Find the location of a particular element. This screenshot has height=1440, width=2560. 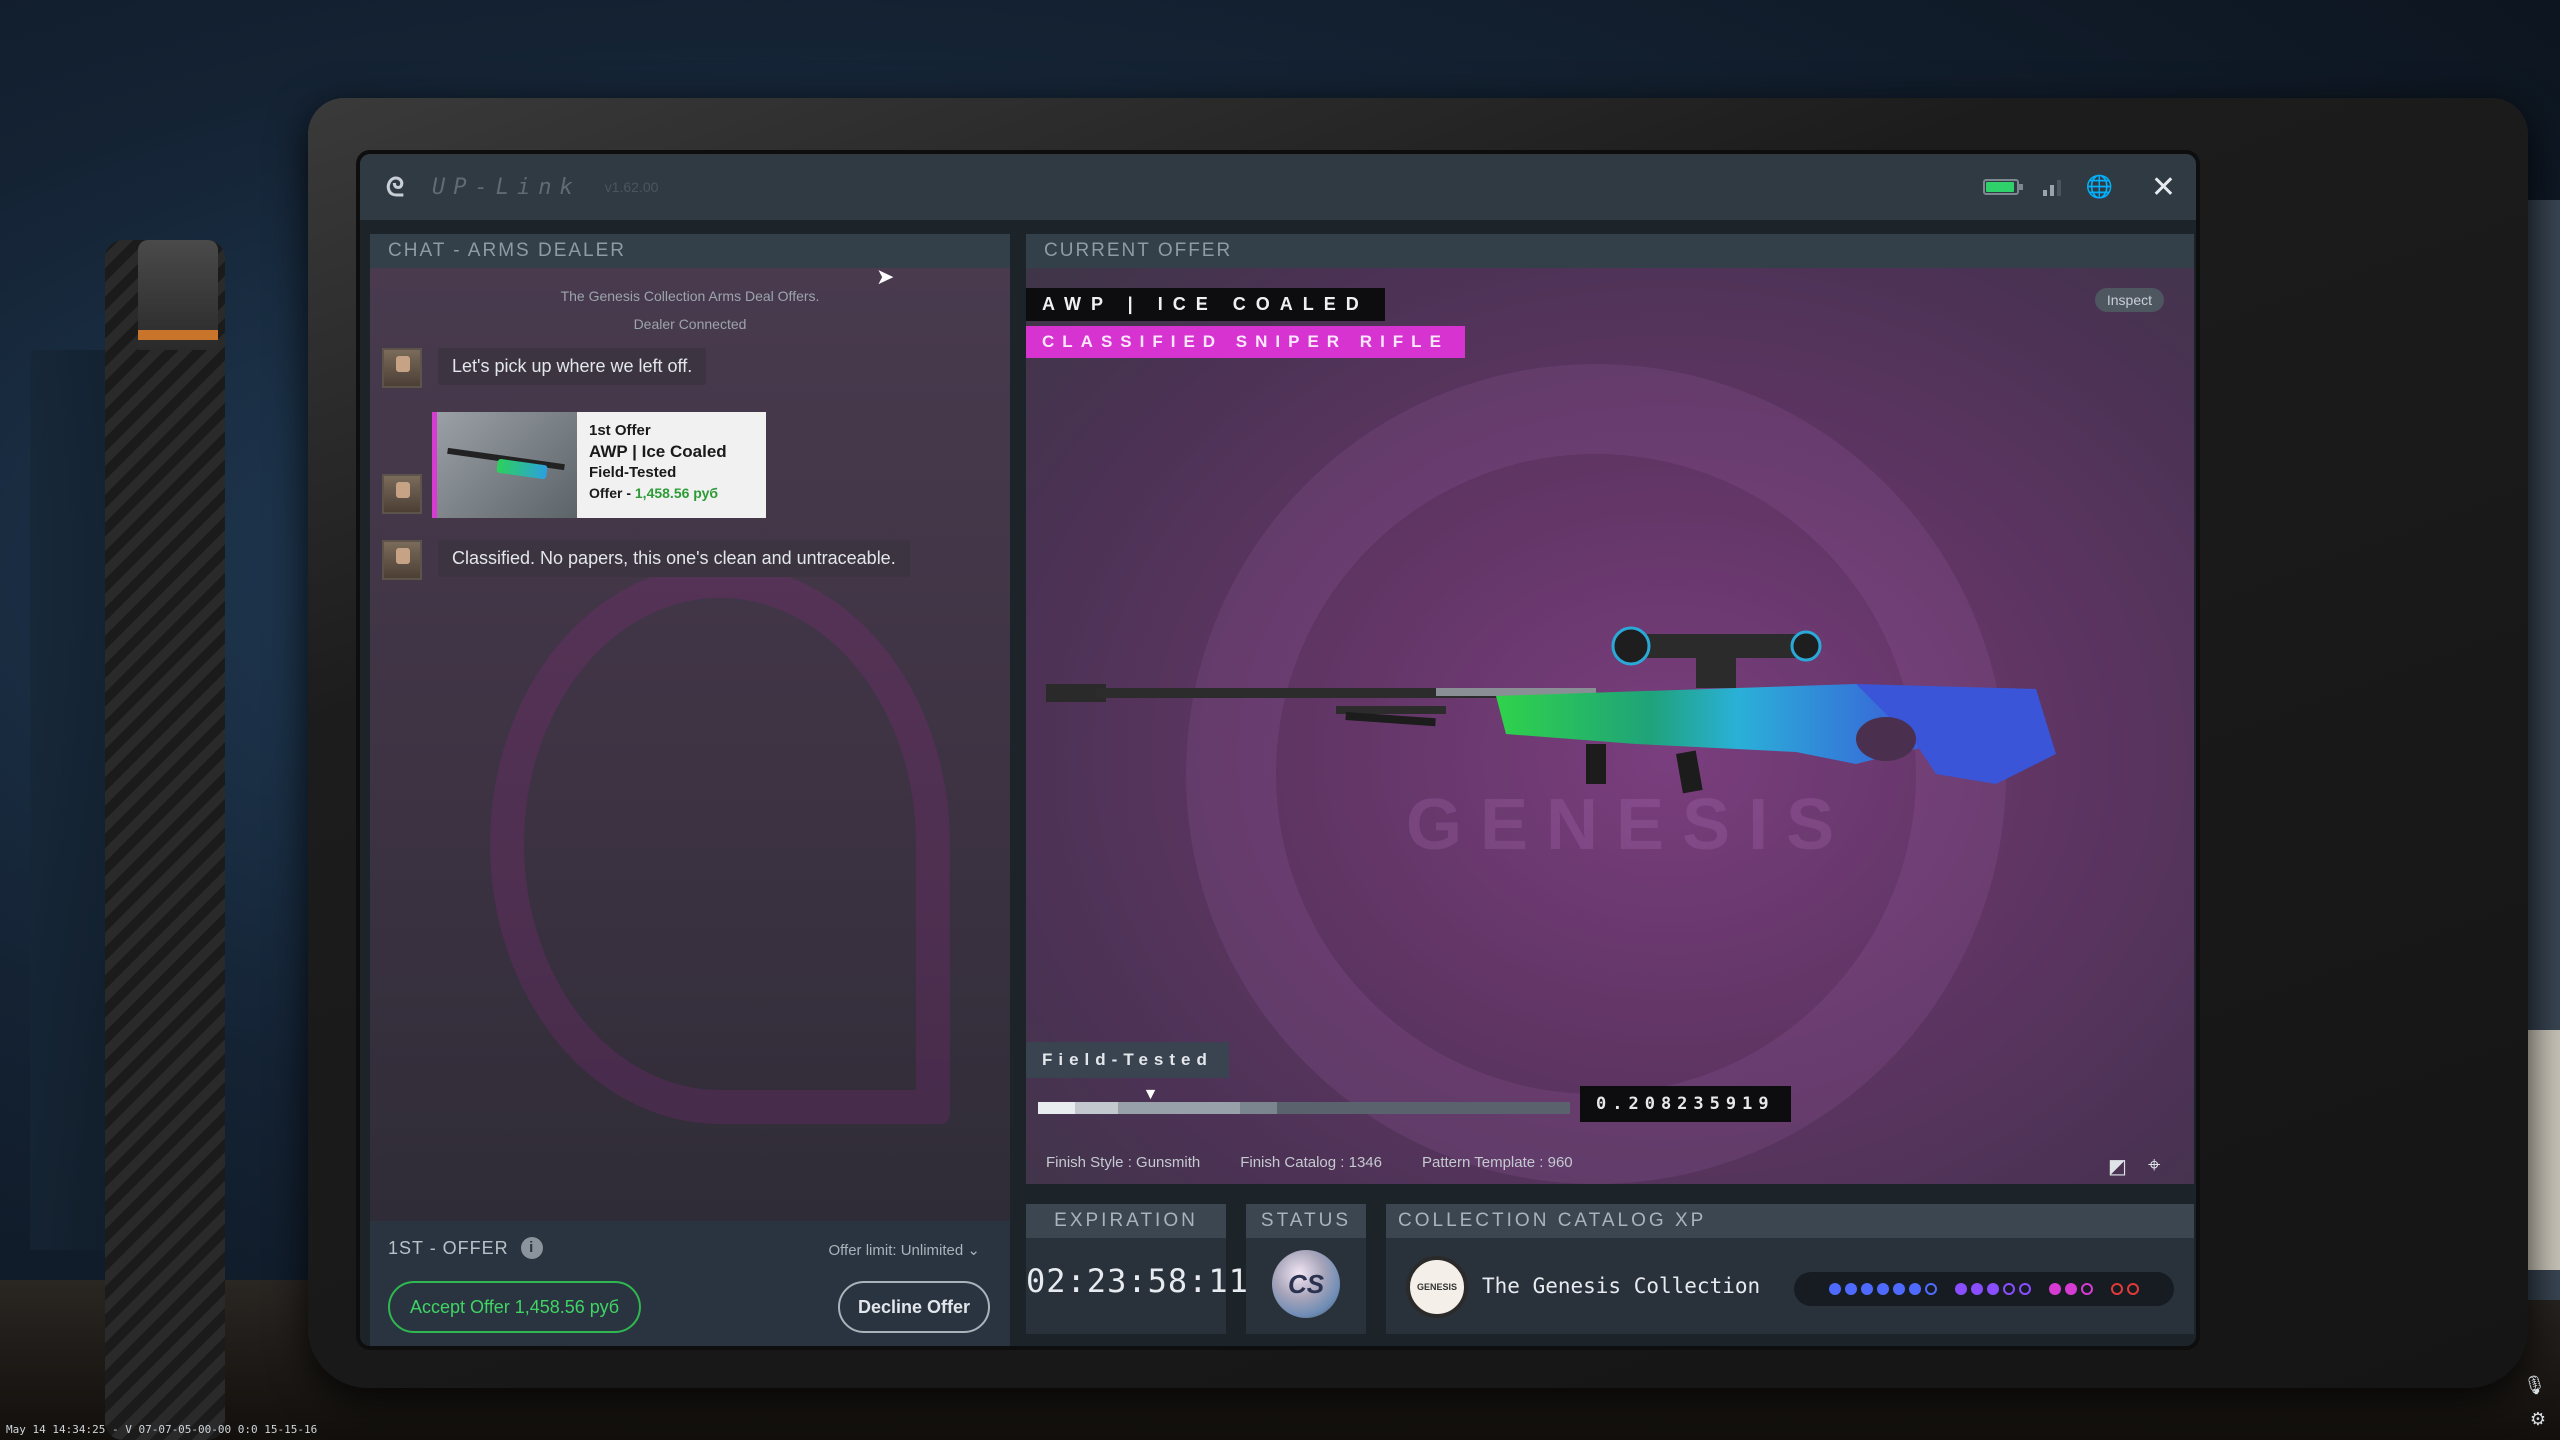

finish-catalog: Finish Catalog : 1346 is located at coordinates (1311, 1162).